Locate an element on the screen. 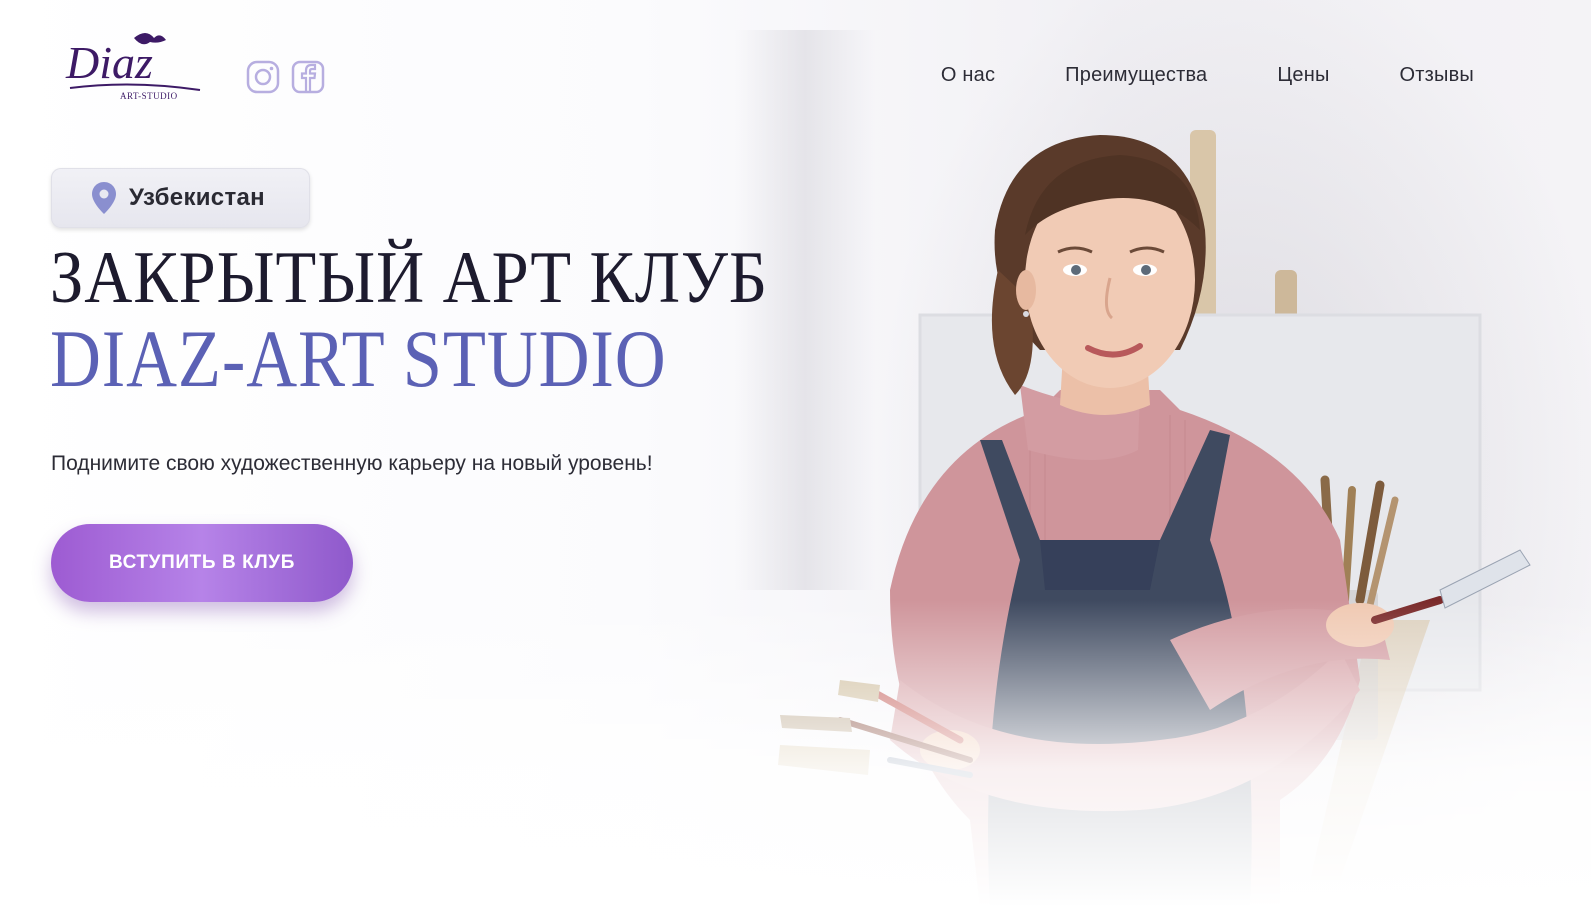 The width and height of the screenshot is (1591, 907). join-club-button: ВСТУПИТЬ В КЛУБ is located at coordinates (202, 563).